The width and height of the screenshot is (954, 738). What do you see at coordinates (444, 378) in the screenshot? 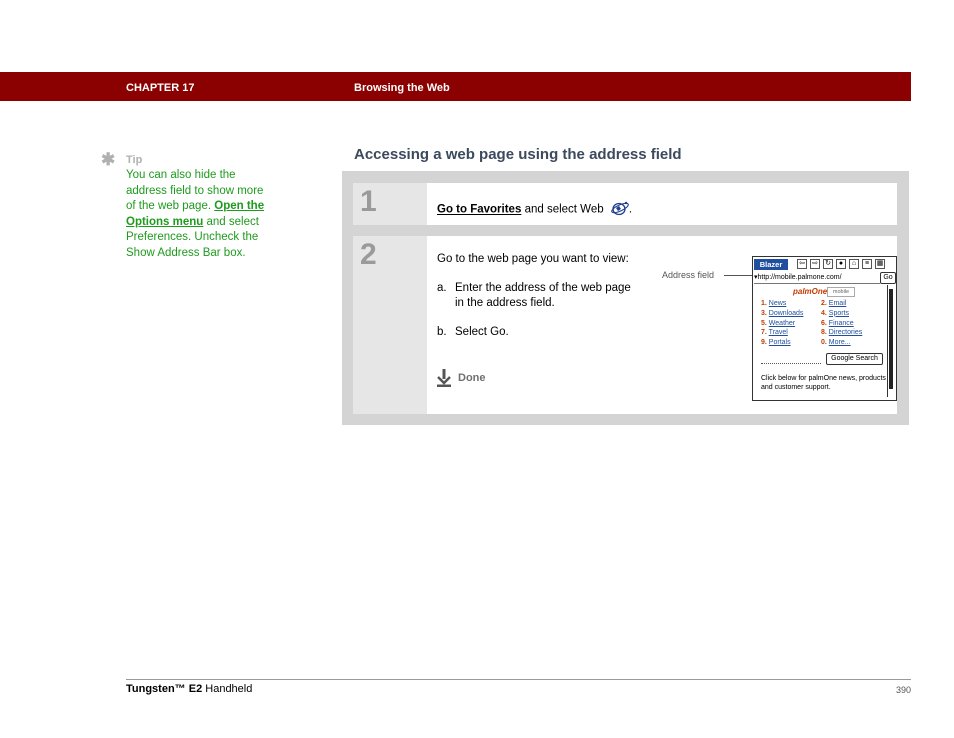
I see `down-arrow-icon` at bounding box center [444, 378].